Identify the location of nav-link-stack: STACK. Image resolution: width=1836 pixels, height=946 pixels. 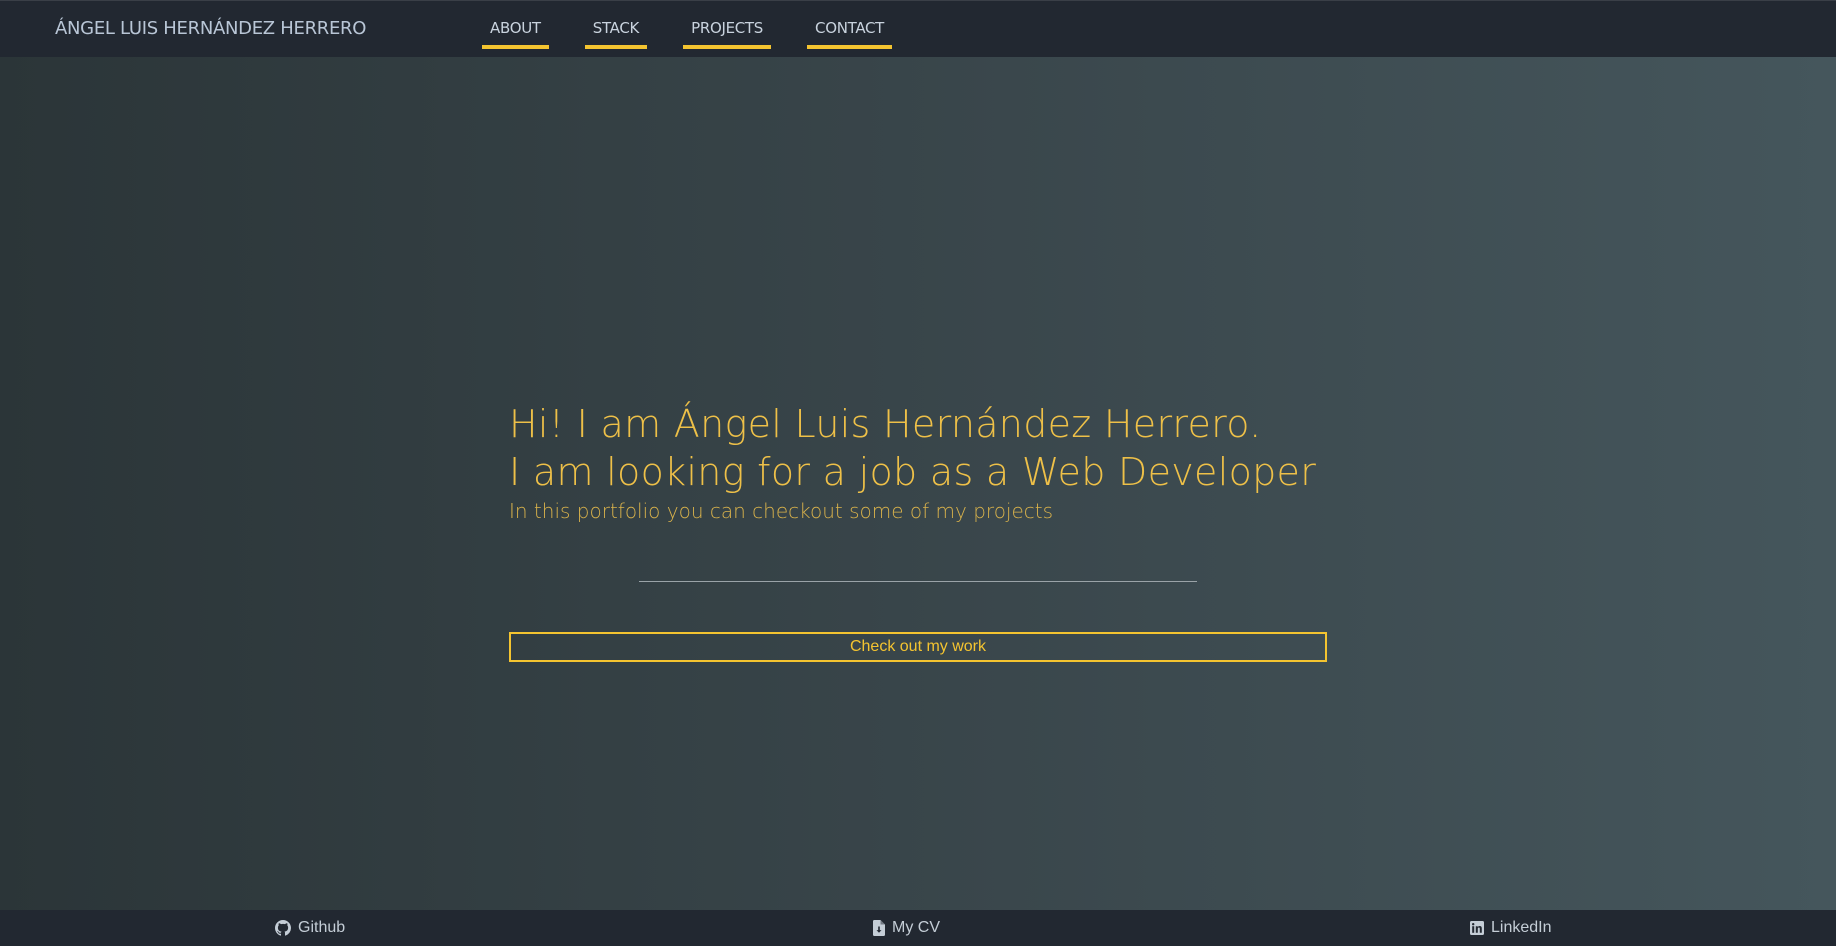
(616, 25).